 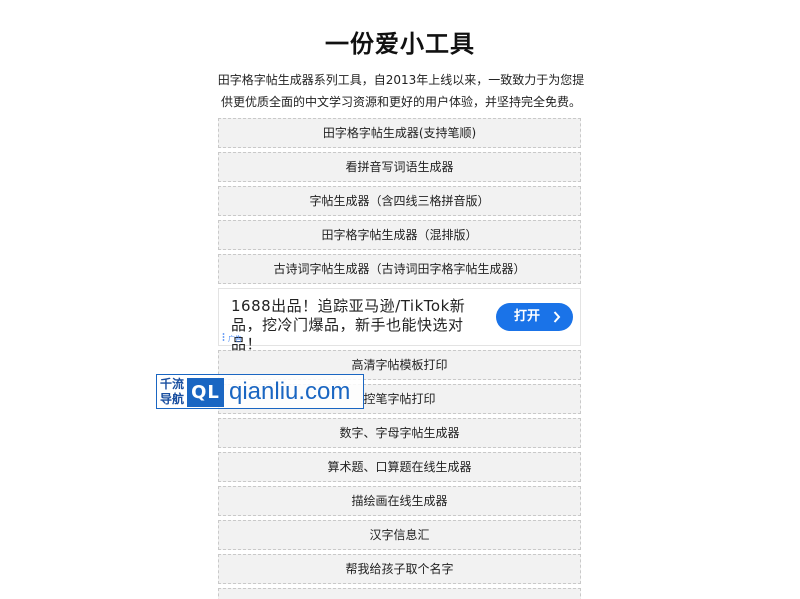 I want to click on tool-link-pinyin-words: 看拼音写词语生成器, so click(x=399, y=167).